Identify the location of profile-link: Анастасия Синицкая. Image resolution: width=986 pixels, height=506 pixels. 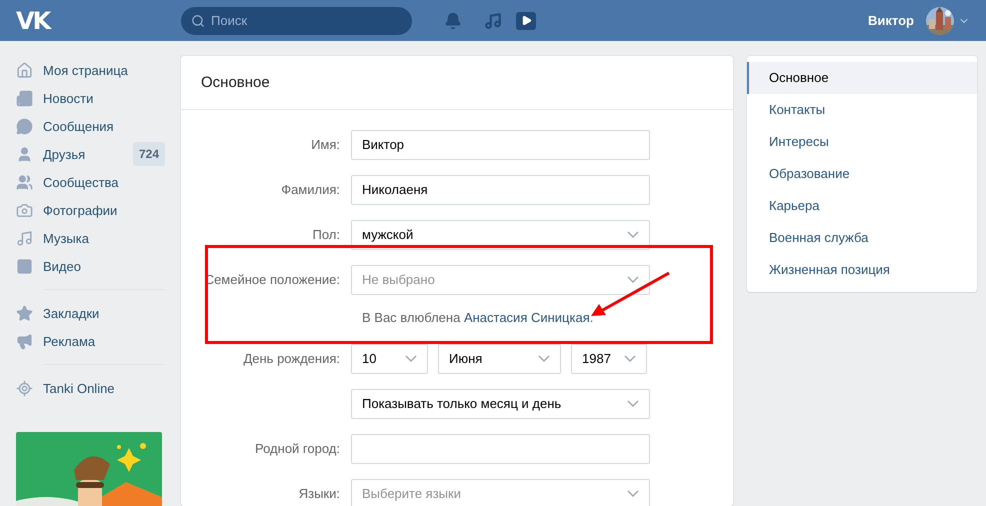
(527, 317).